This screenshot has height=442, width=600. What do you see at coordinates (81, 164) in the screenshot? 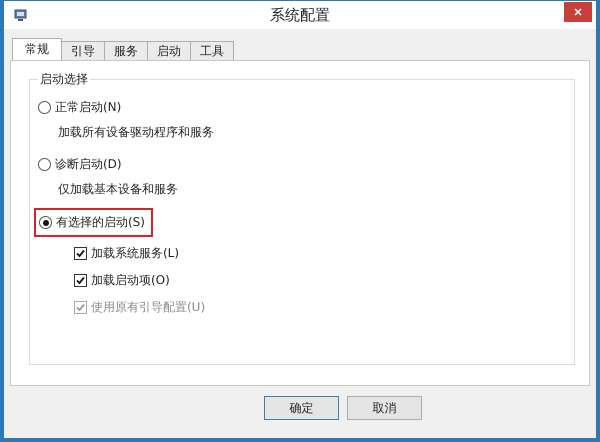
I see `radio-button: 诊断启动(D)` at bounding box center [81, 164].